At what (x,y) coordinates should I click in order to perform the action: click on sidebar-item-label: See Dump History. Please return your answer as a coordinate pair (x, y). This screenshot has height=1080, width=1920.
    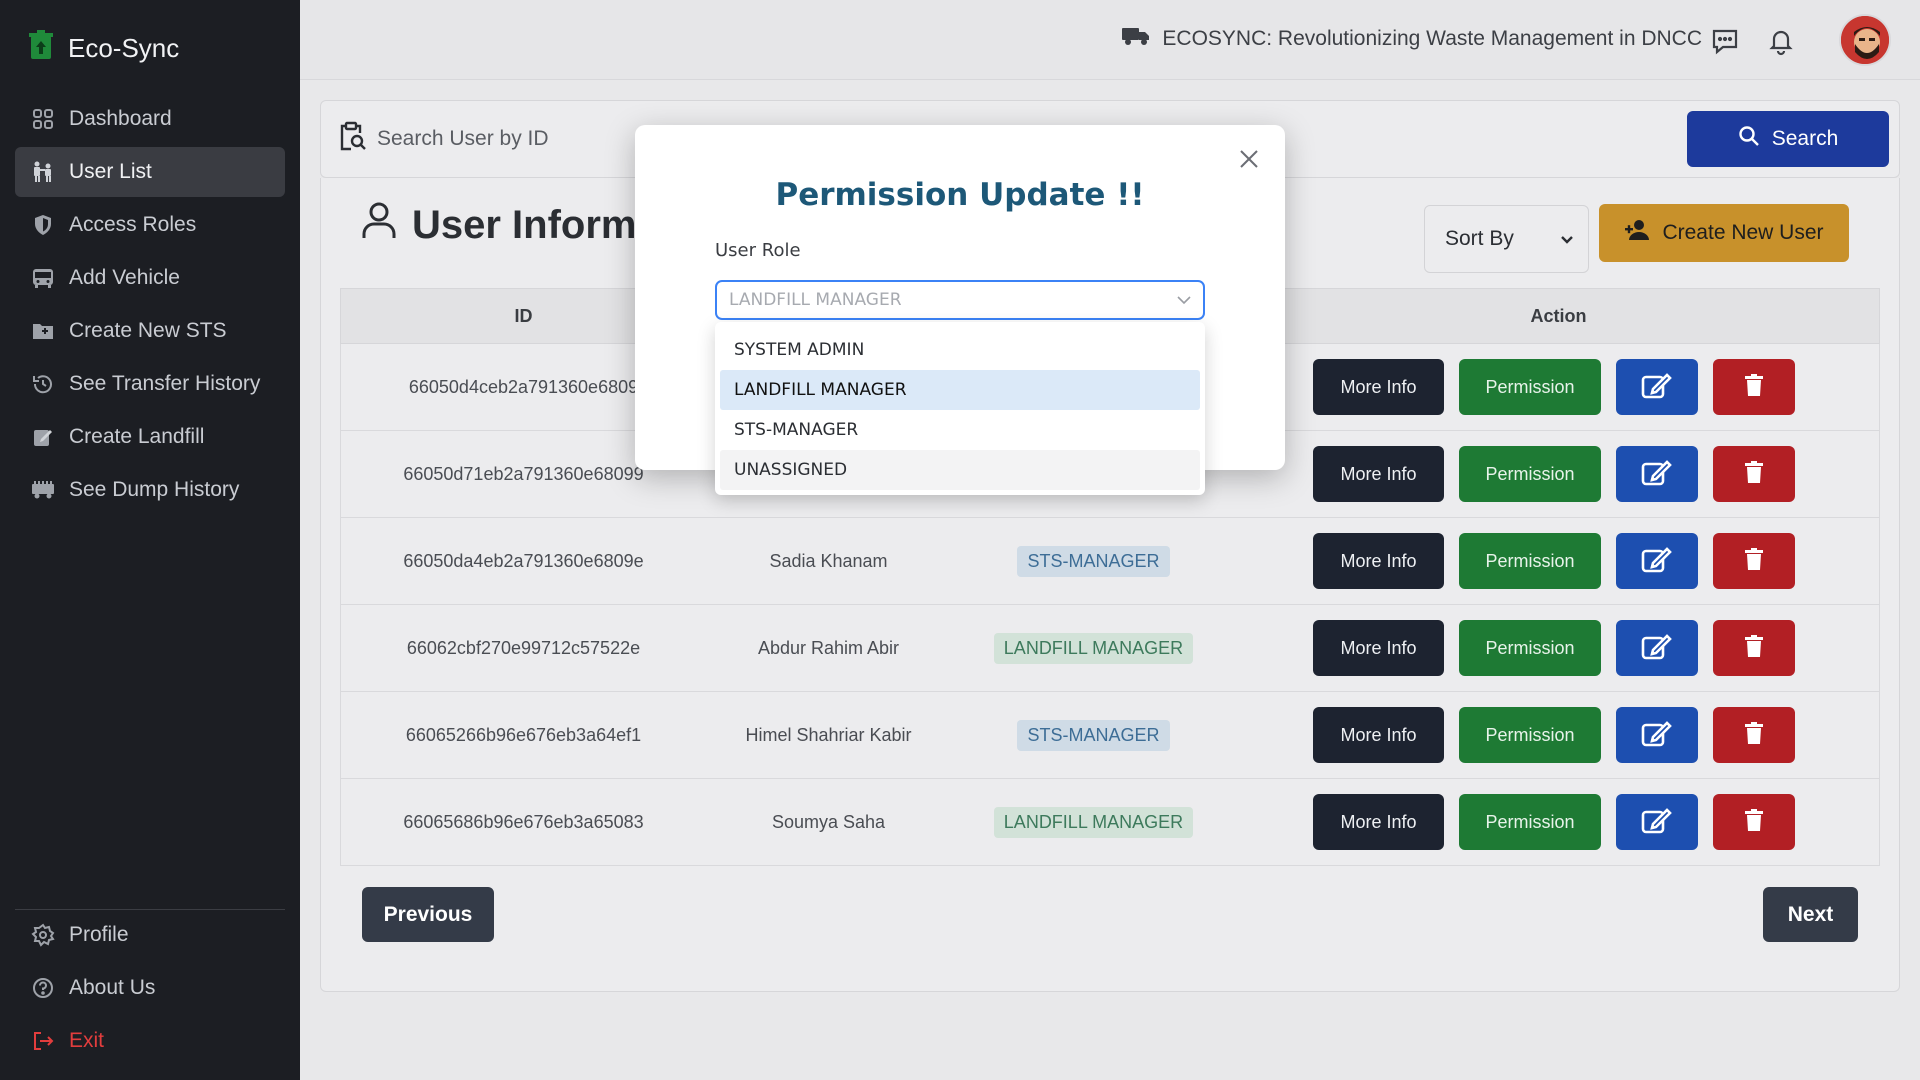
    Looking at the image, I should click on (154, 489).